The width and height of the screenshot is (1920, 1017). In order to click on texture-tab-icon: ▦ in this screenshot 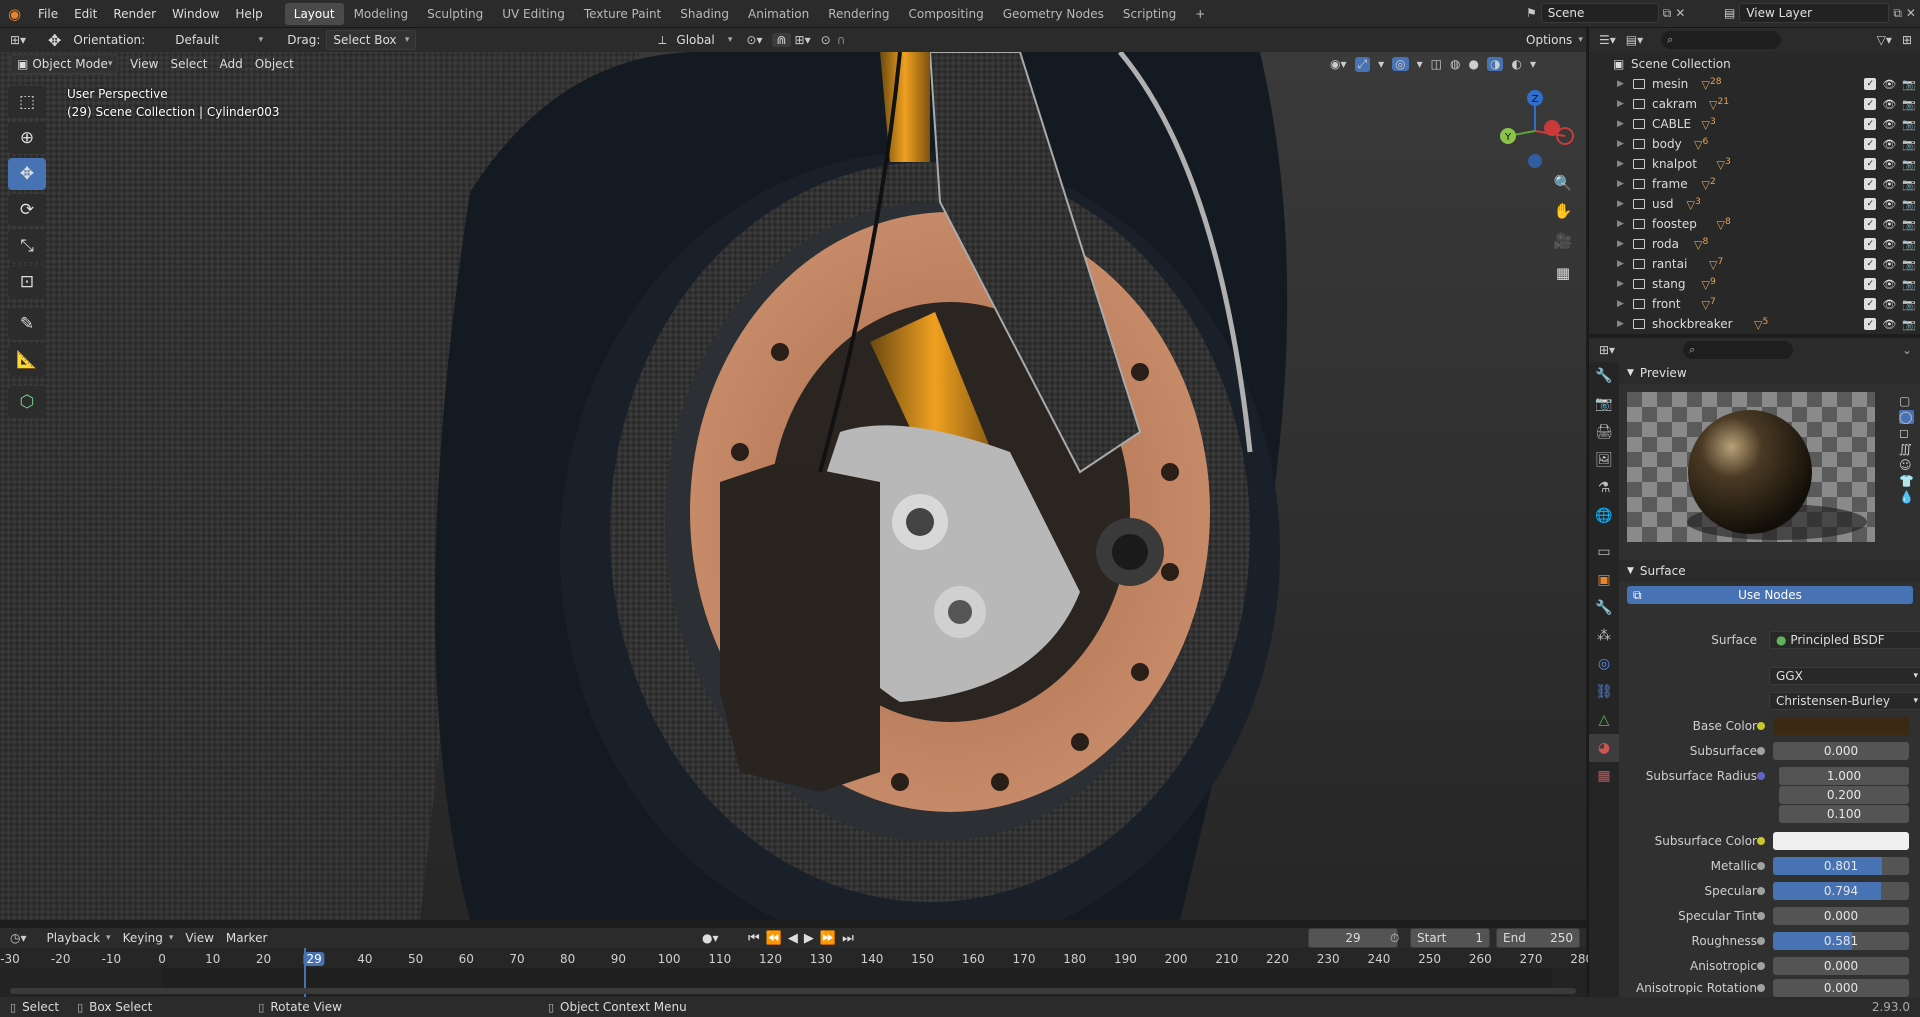, I will do `click(1604, 776)`.